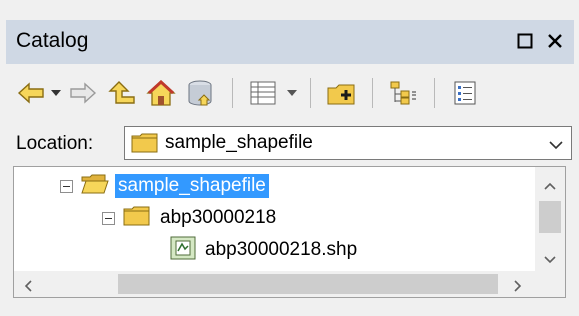 This screenshot has height=316, width=579. I want to click on home-icon, so click(161, 92).